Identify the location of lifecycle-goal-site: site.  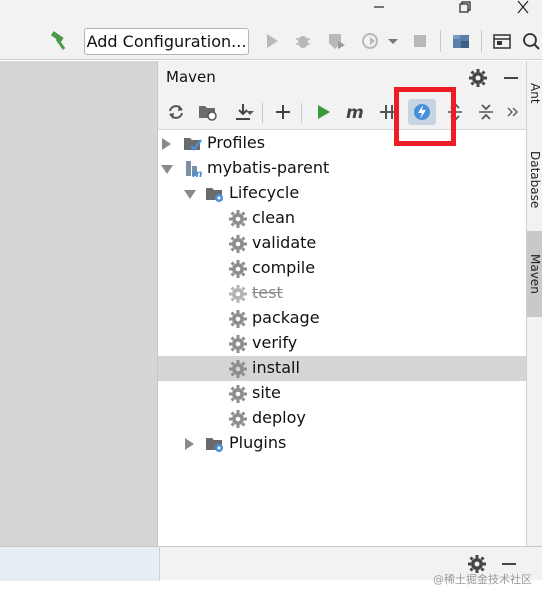
(342, 393).